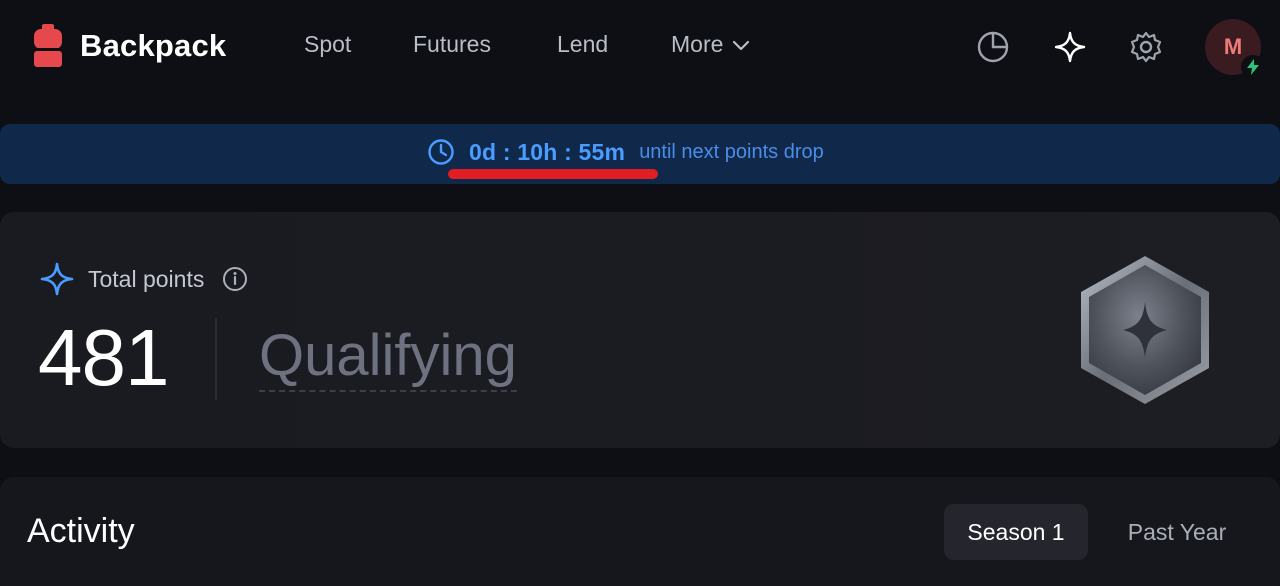  Describe the element at coordinates (547, 151) in the screenshot. I see `countdown-timer: 0d : 10h : 55m` at that location.